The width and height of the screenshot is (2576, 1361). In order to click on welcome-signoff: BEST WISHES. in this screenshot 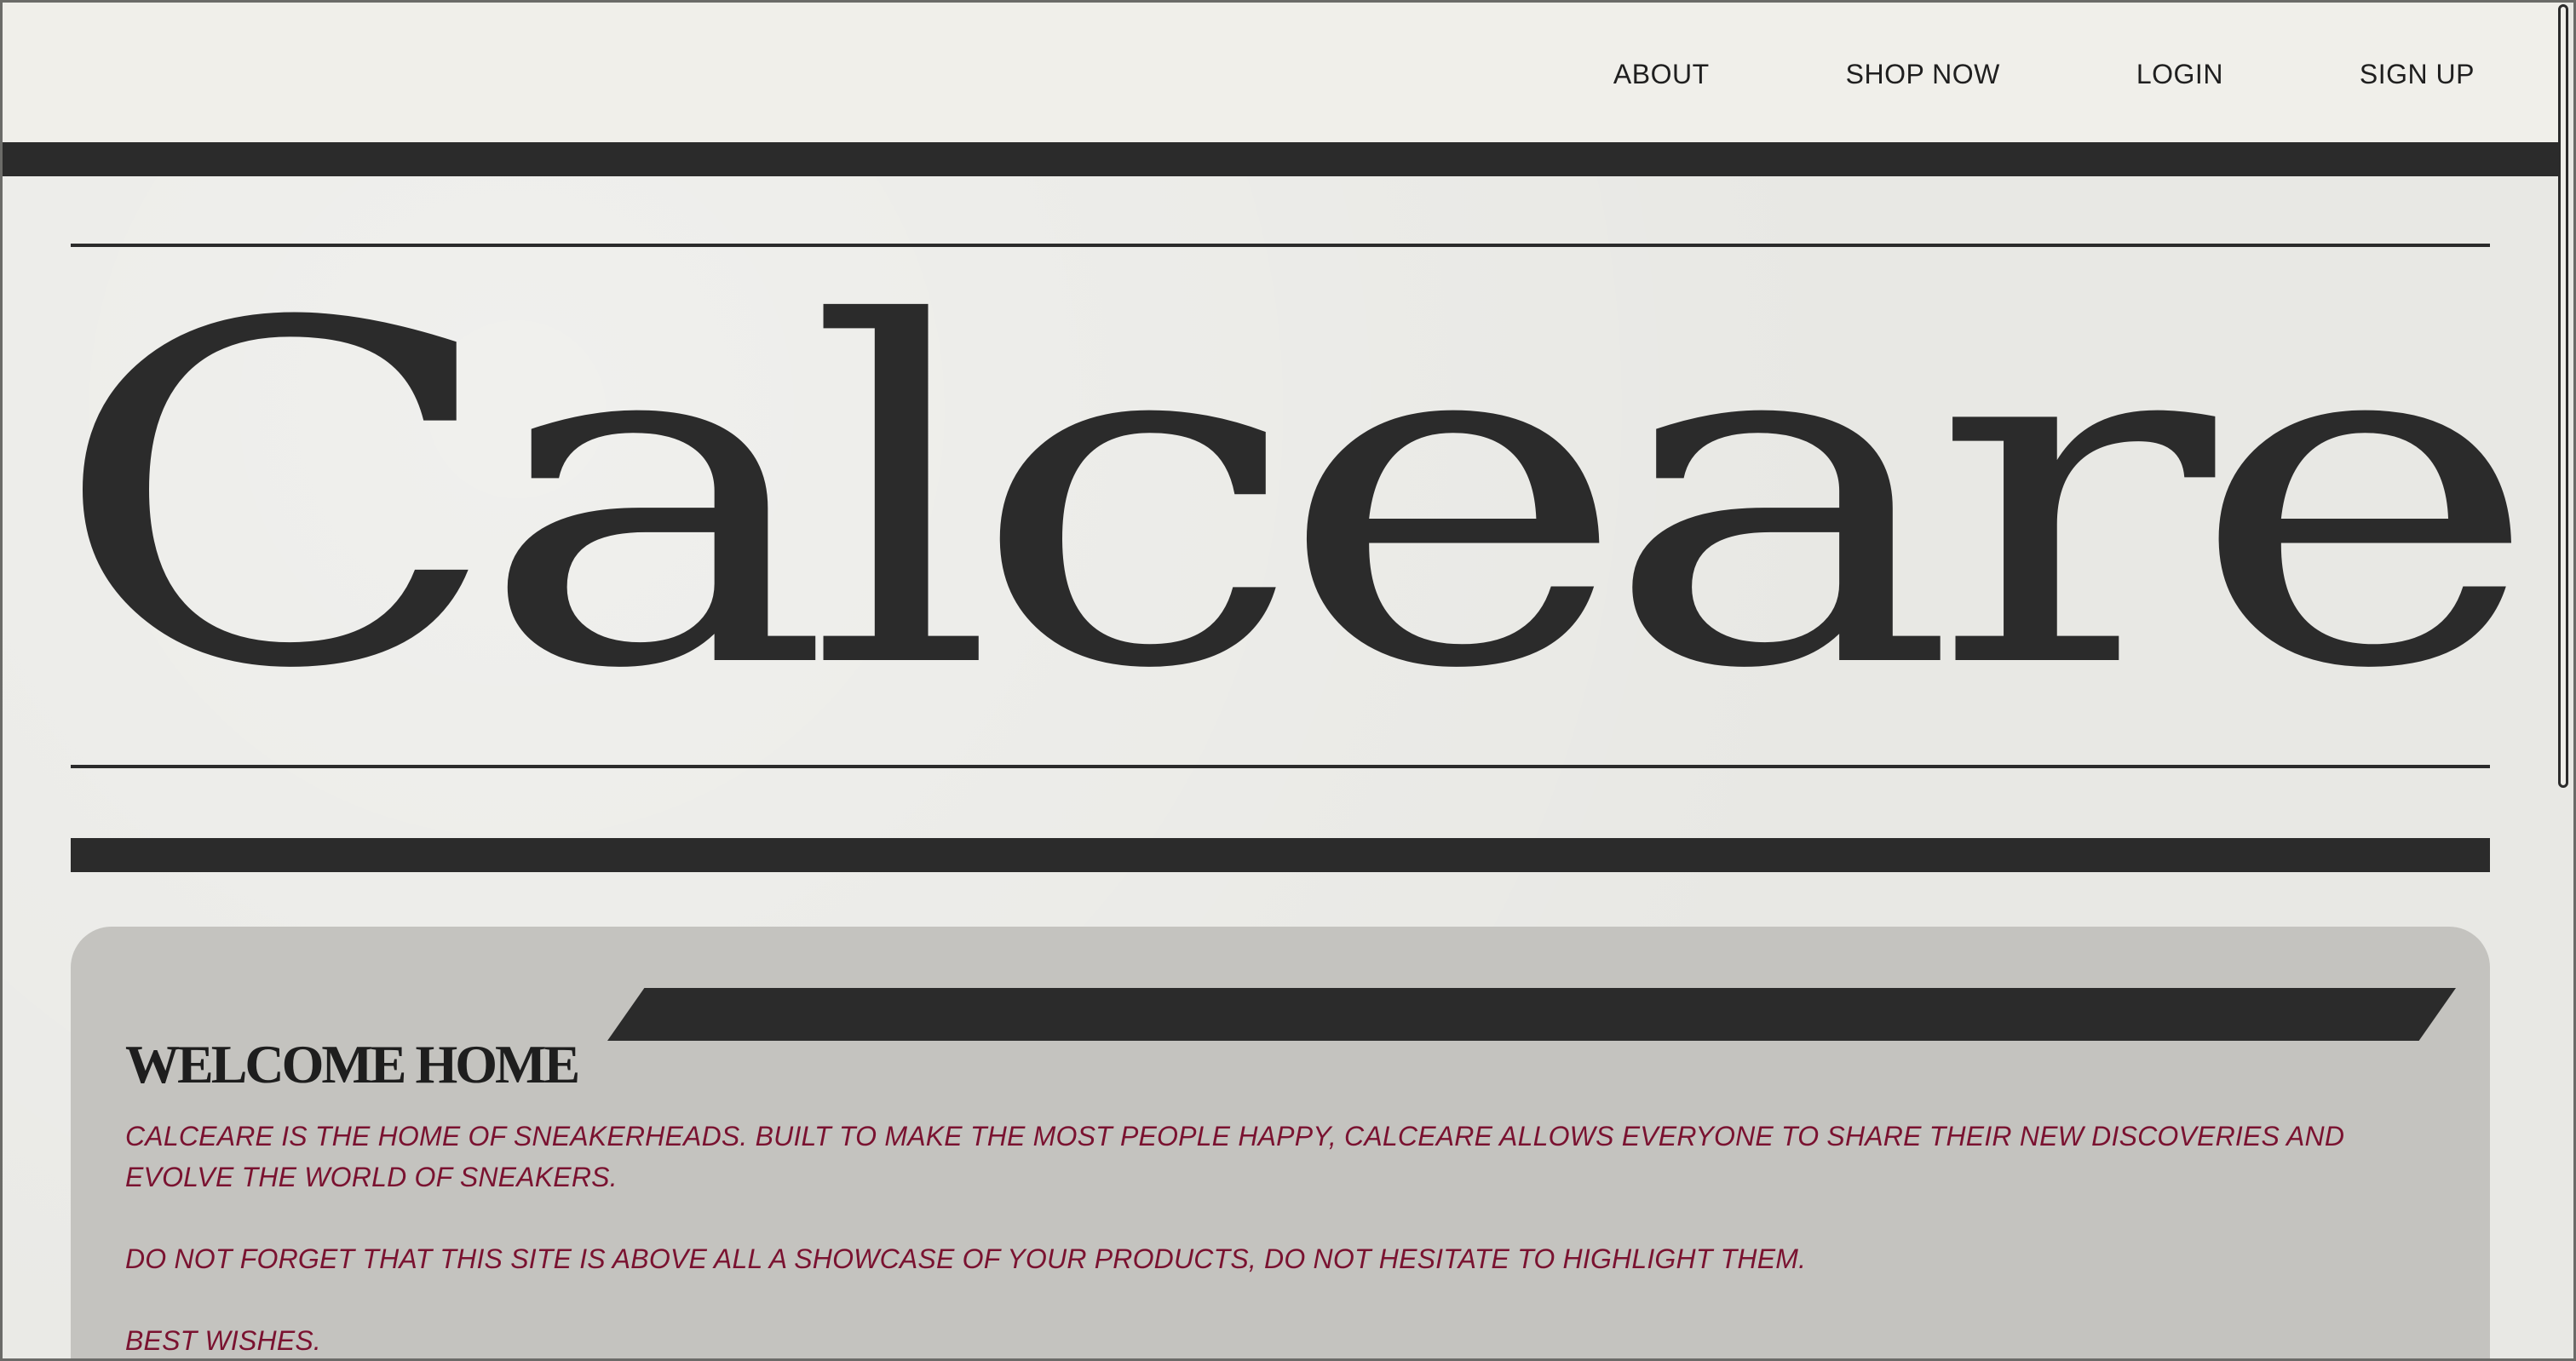, I will do `click(223, 1340)`.